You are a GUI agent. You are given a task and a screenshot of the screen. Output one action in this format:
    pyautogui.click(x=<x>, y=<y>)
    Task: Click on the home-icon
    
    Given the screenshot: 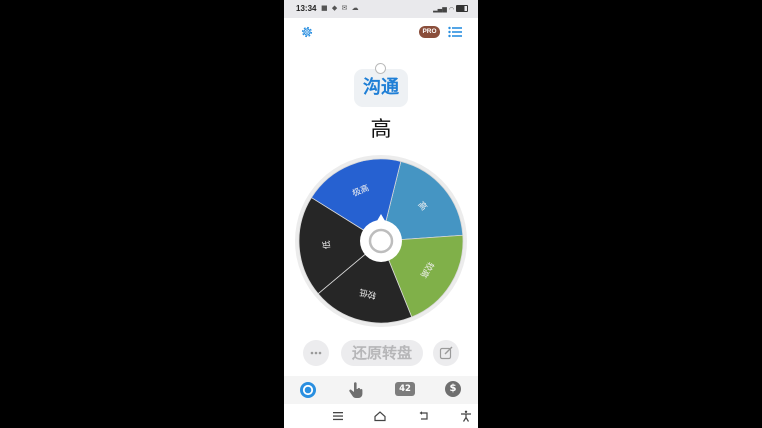 What is the action you would take?
    pyautogui.click(x=380, y=416)
    